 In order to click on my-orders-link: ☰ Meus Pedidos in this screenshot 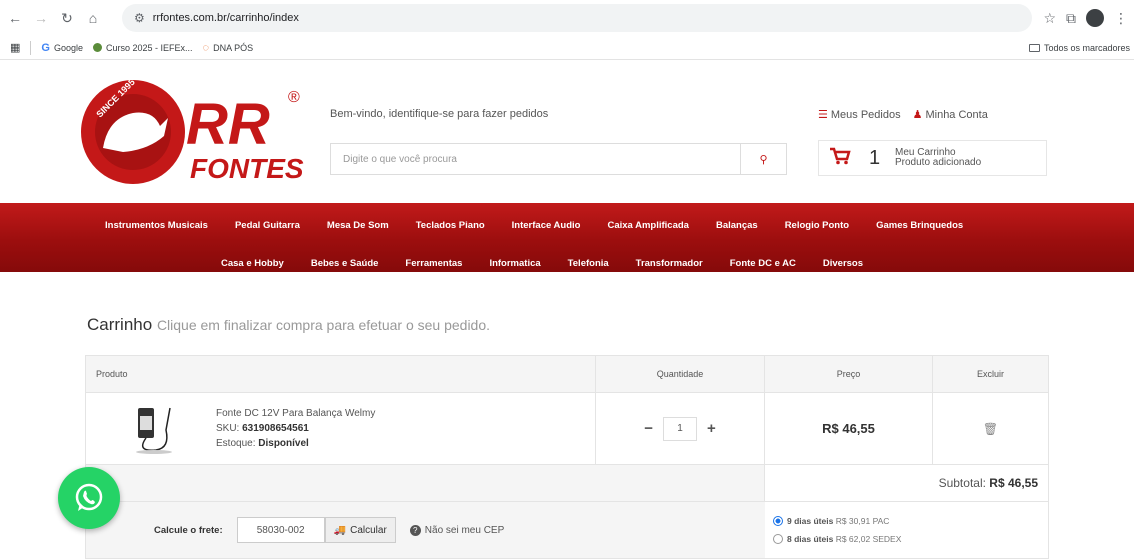, I will do `click(859, 114)`.